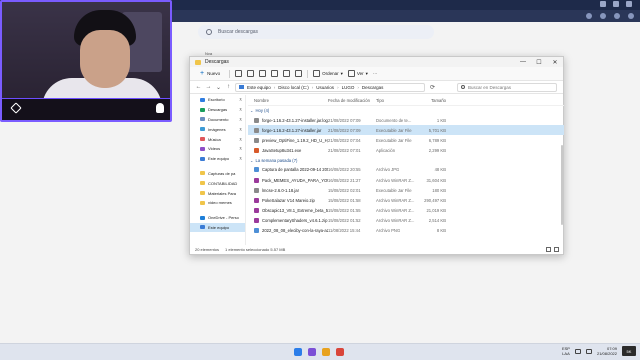  What do you see at coordinates (217, 174) in the screenshot?
I see `sidebar-item: Capturas de pa` at bounding box center [217, 174].